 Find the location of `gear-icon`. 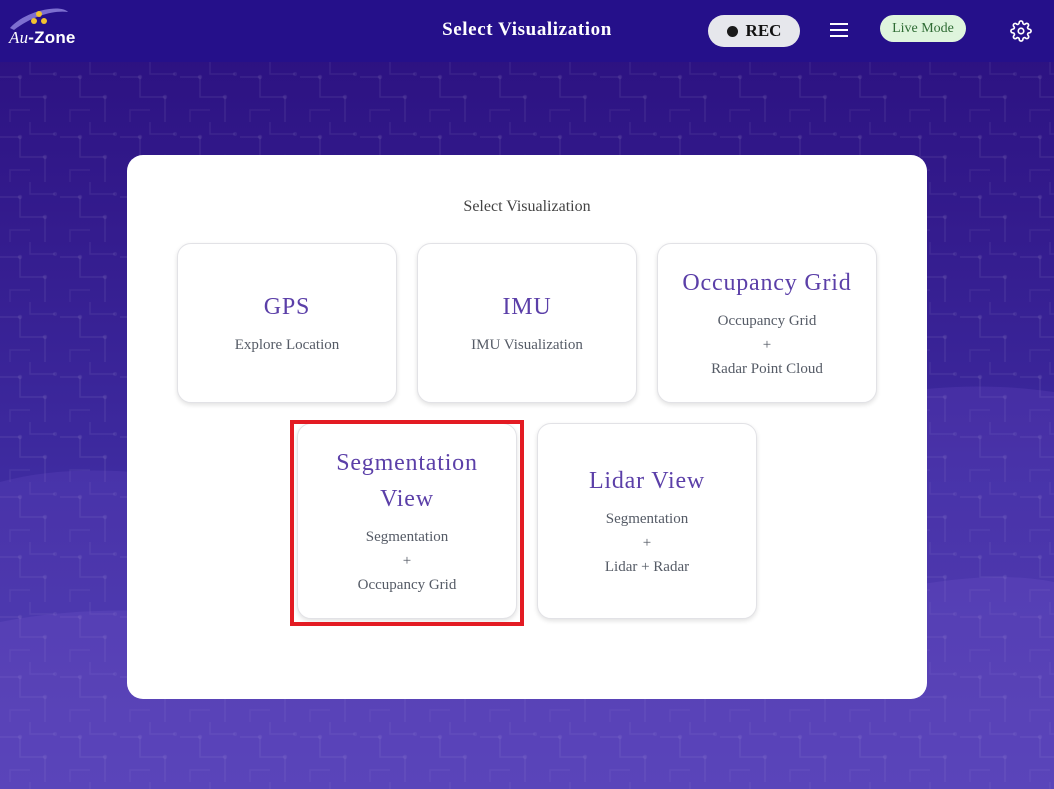

gear-icon is located at coordinates (1021, 31).